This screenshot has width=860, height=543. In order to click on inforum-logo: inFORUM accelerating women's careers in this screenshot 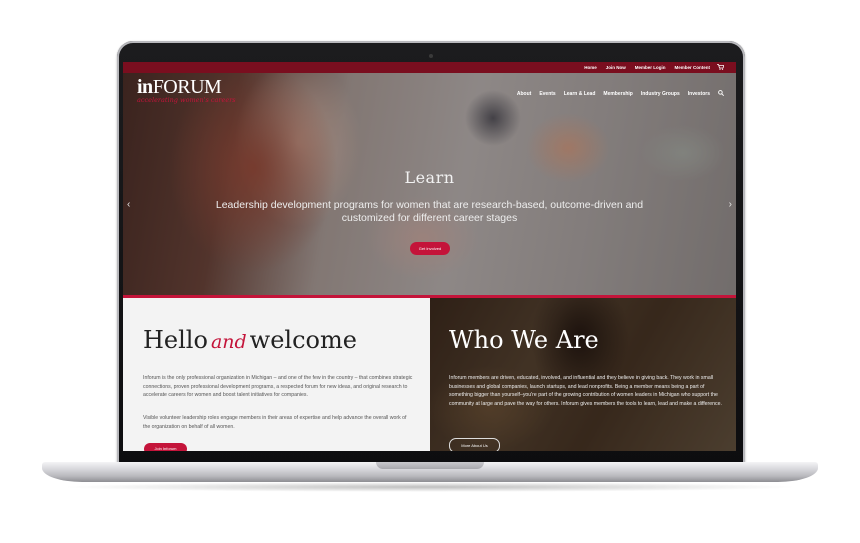, I will do `click(186, 90)`.